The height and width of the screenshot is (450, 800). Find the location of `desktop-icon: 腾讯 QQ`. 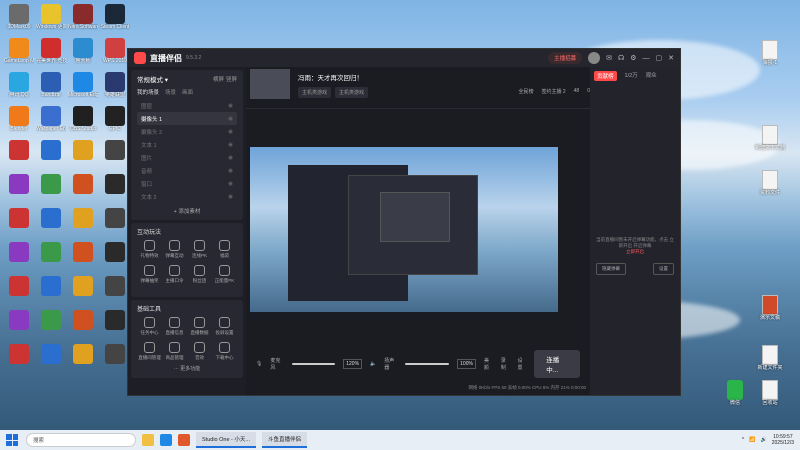

desktop-icon: 腾讯 QQ is located at coordinates (19, 90).